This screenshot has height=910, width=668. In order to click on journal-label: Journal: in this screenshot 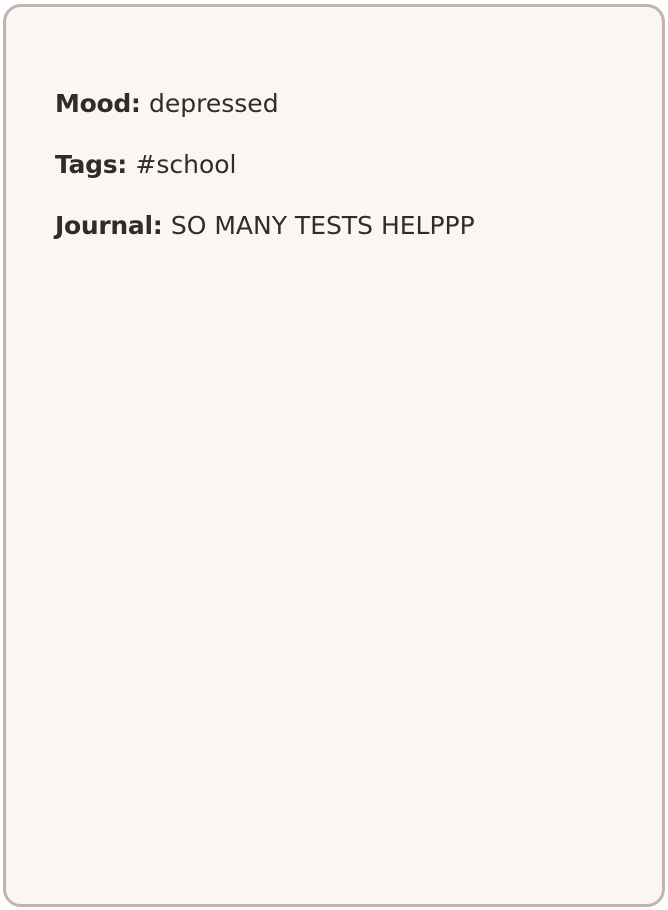, I will do `click(113, 225)`.